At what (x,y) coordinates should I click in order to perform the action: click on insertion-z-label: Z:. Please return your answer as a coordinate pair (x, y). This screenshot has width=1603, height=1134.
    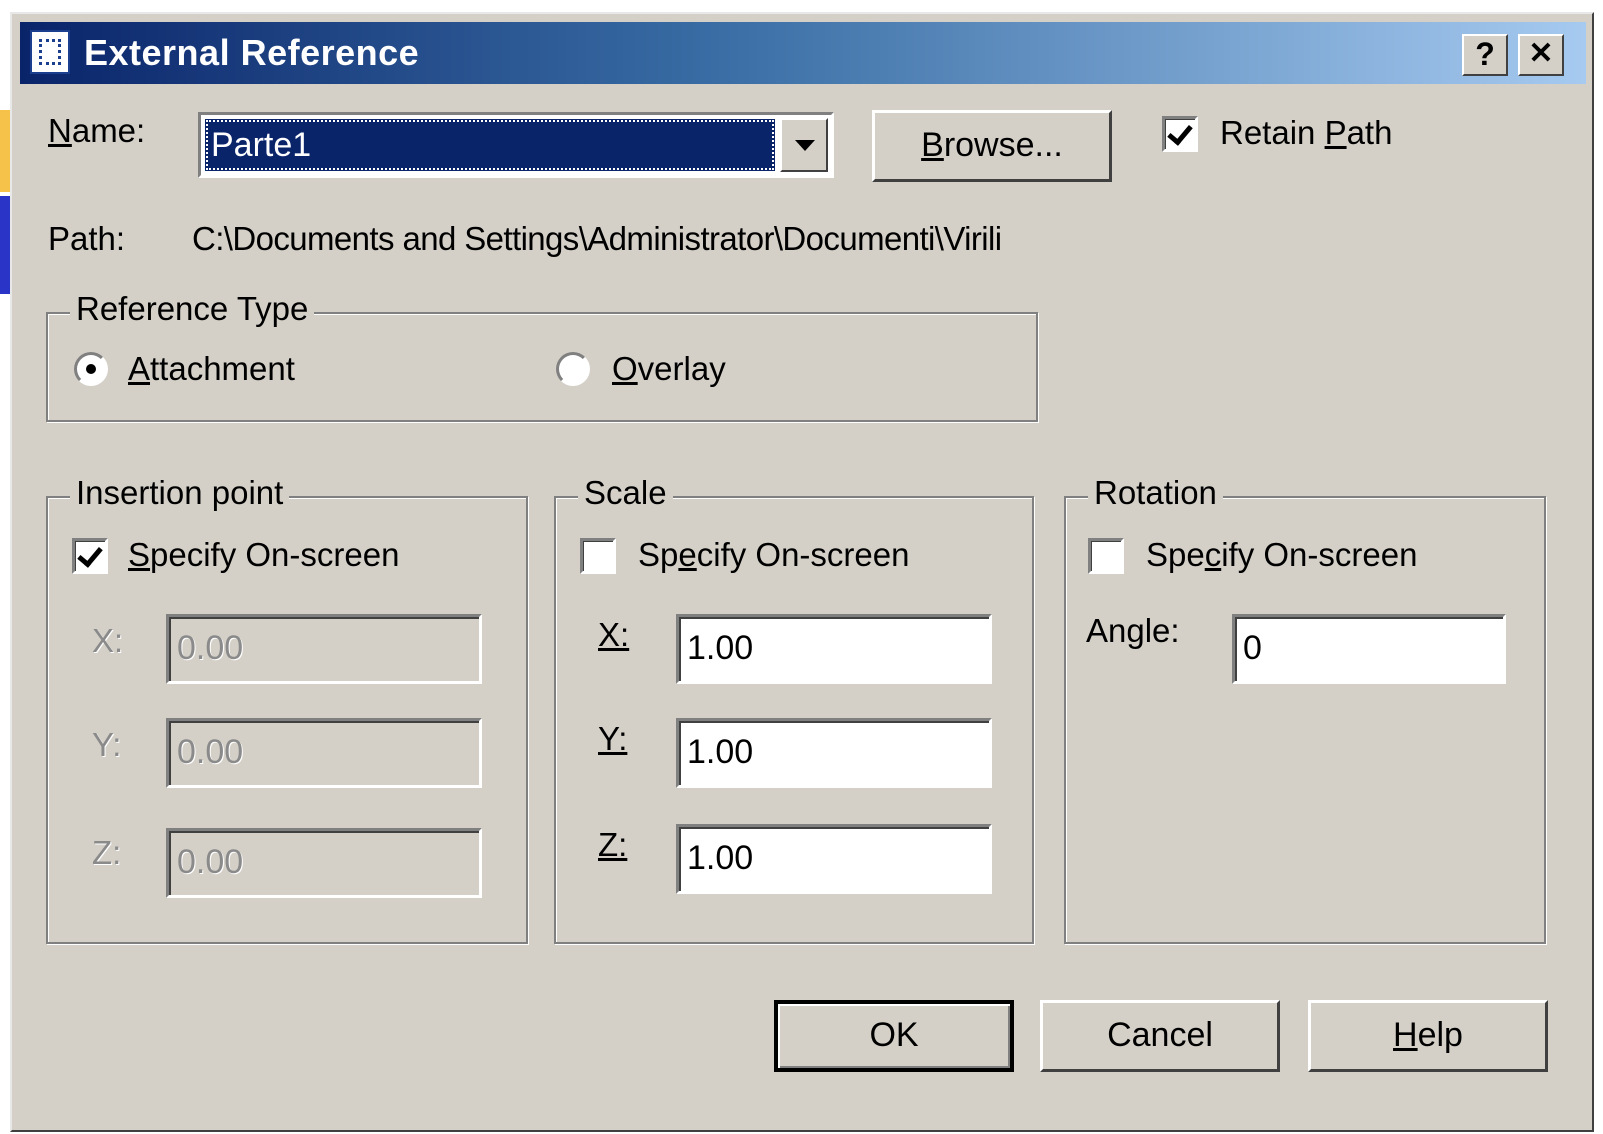
    Looking at the image, I should click on (107, 852).